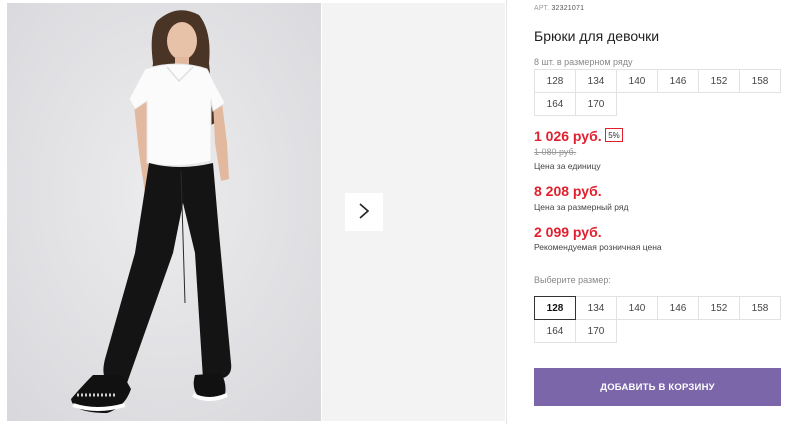  I want to click on add-to-cart-button: ДОБАВИТЬ В КОРЗИНУ, so click(657, 387).